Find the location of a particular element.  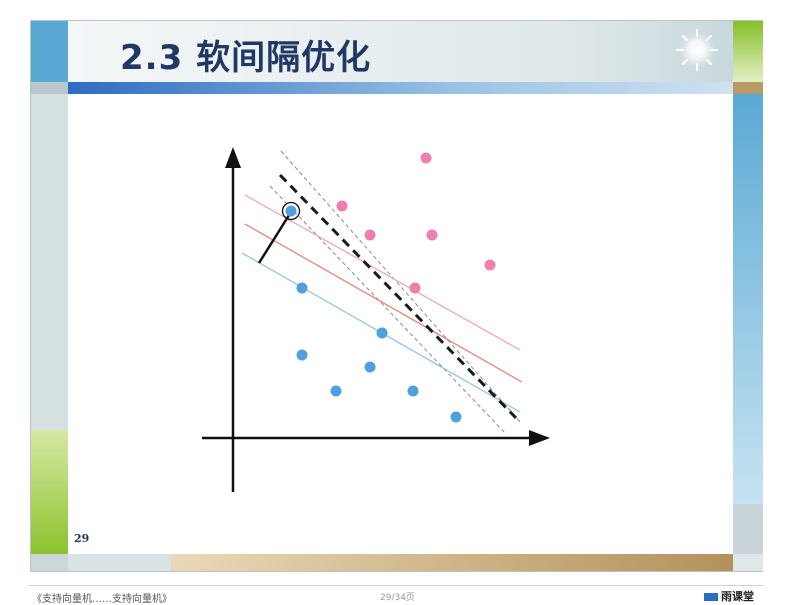

footer-left-text: 《支持向量机……支持向量机》 is located at coordinates (102, 599).